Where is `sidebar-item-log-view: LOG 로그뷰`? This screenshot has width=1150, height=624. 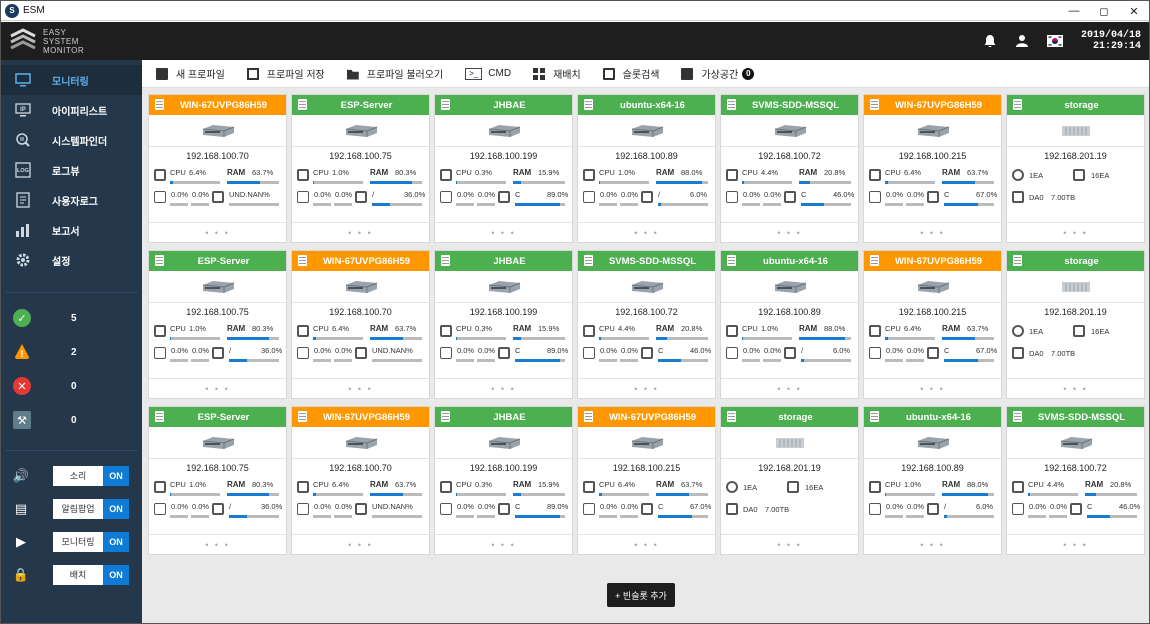 sidebar-item-log-view: LOG 로그뷰 is located at coordinates (71, 170).